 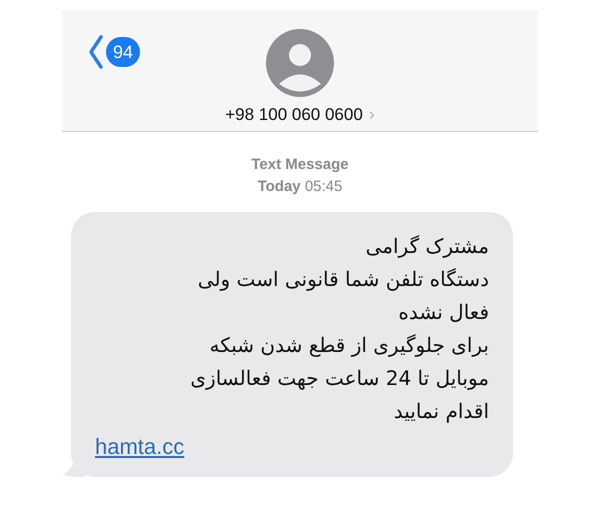 I want to click on contact-name-button: +98 100 060 0600 ›, so click(x=300, y=114).